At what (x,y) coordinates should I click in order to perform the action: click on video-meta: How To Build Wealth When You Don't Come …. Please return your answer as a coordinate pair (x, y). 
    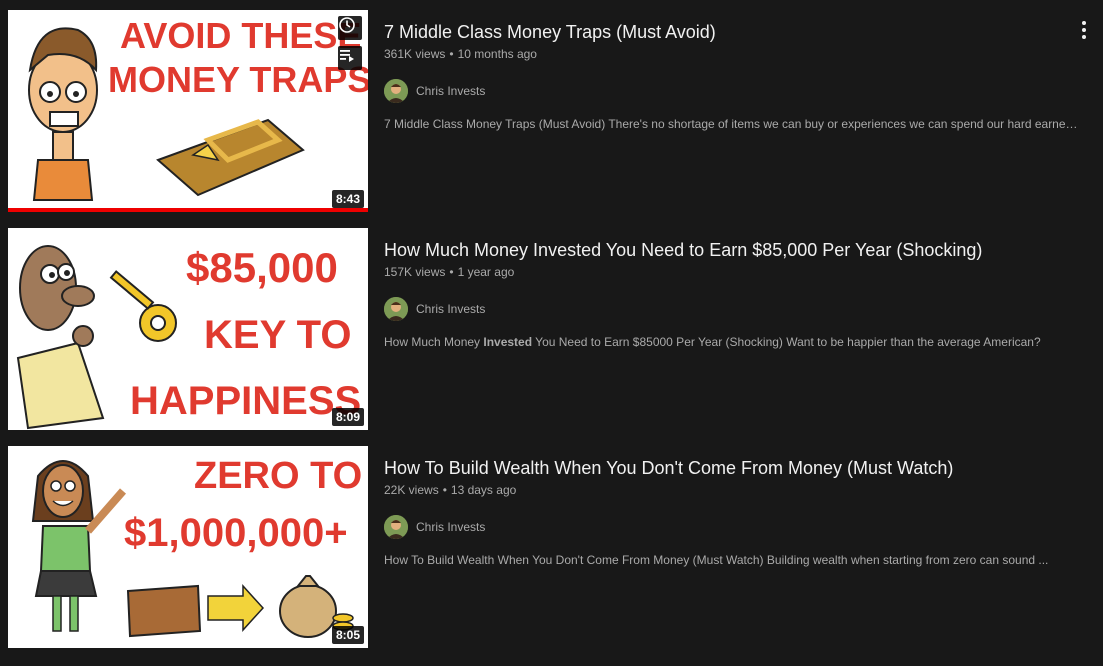
    Looking at the image, I should click on (737, 506).